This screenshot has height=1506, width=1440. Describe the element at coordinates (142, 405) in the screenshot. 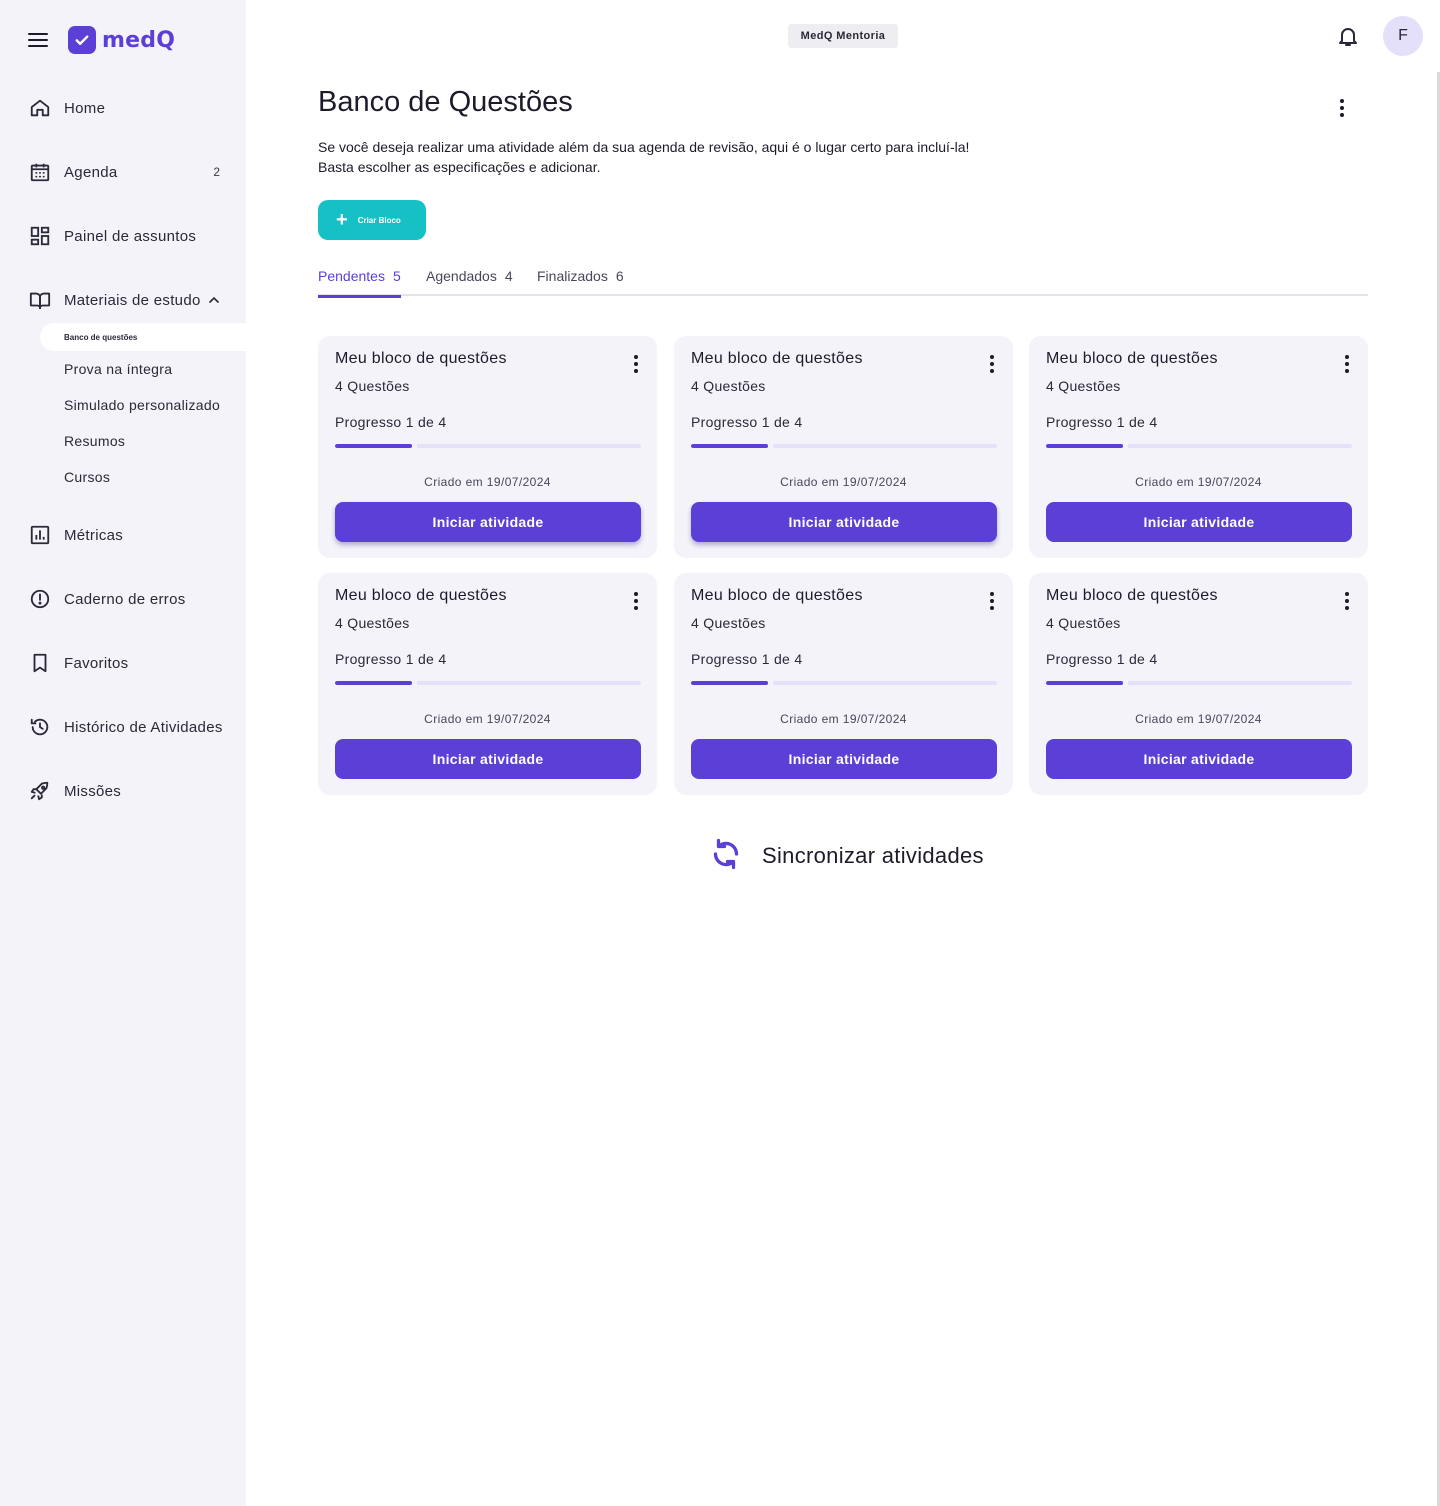

I see `sidebar-subitem-simulado-personalizado: Simulado personalizado` at that location.